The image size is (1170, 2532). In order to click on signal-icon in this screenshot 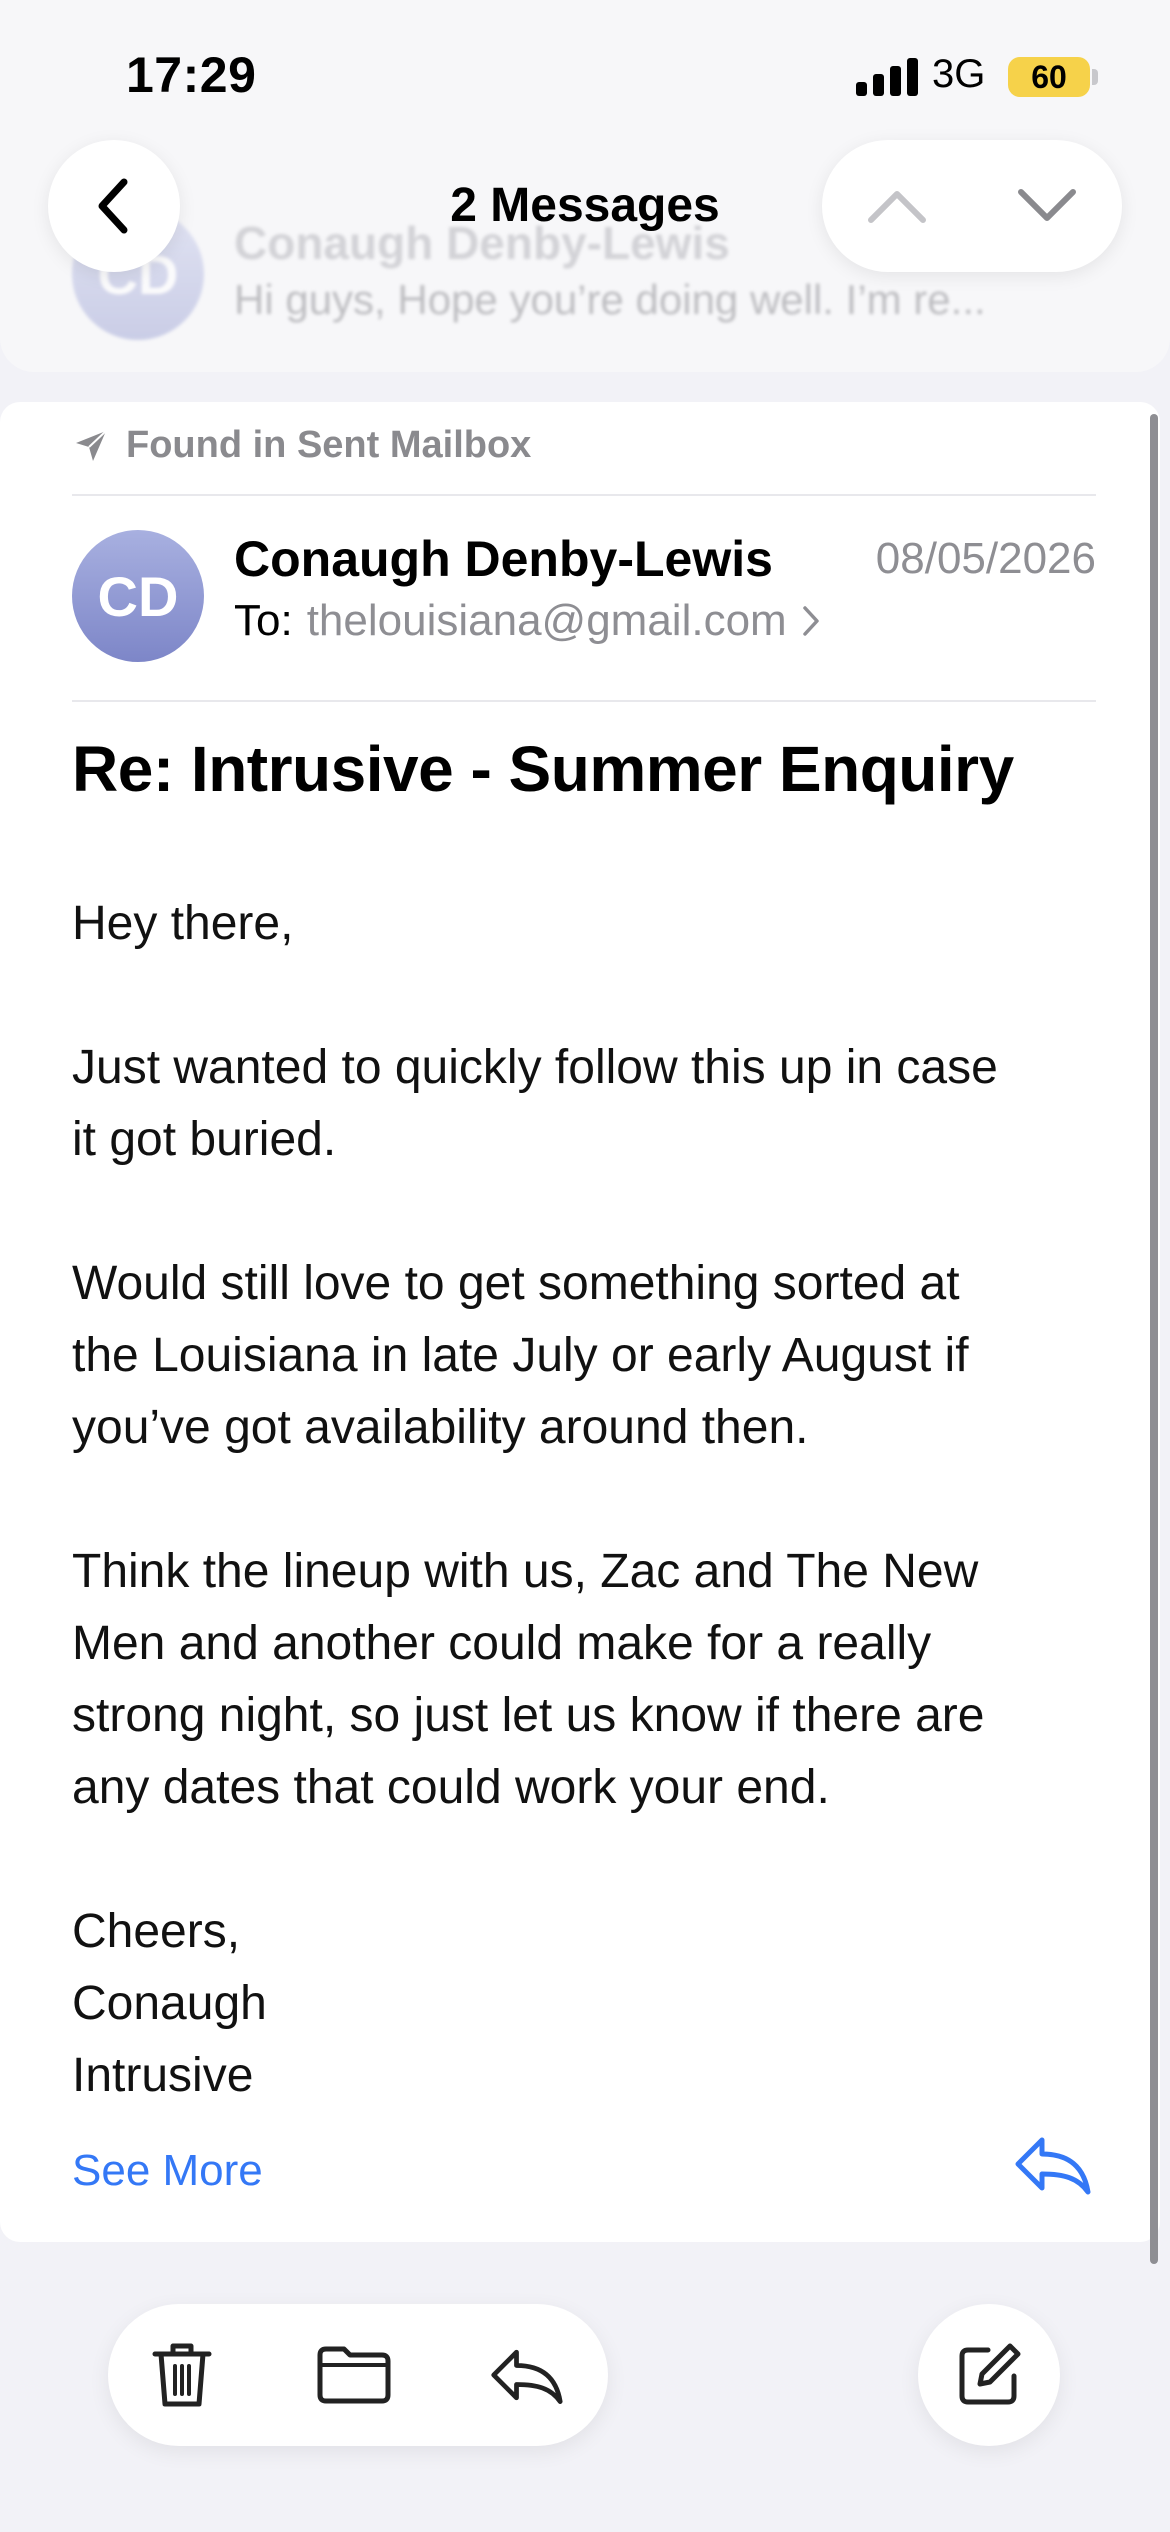, I will do `click(887, 77)`.